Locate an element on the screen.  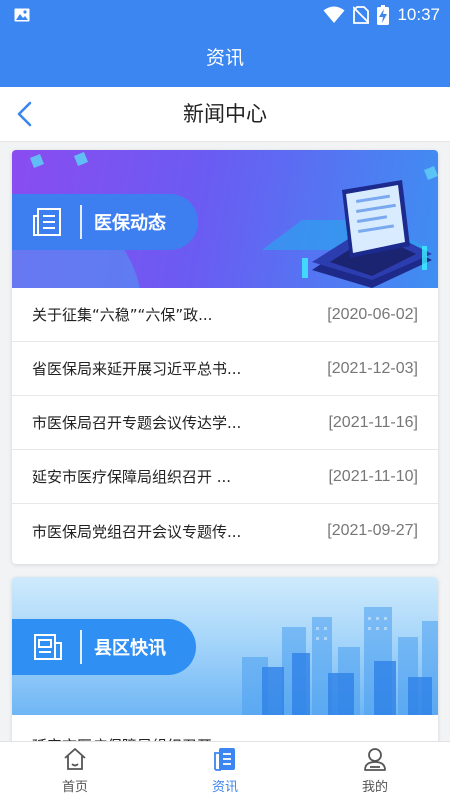
section-label-pill: 医保动态 is located at coordinates (105, 222).